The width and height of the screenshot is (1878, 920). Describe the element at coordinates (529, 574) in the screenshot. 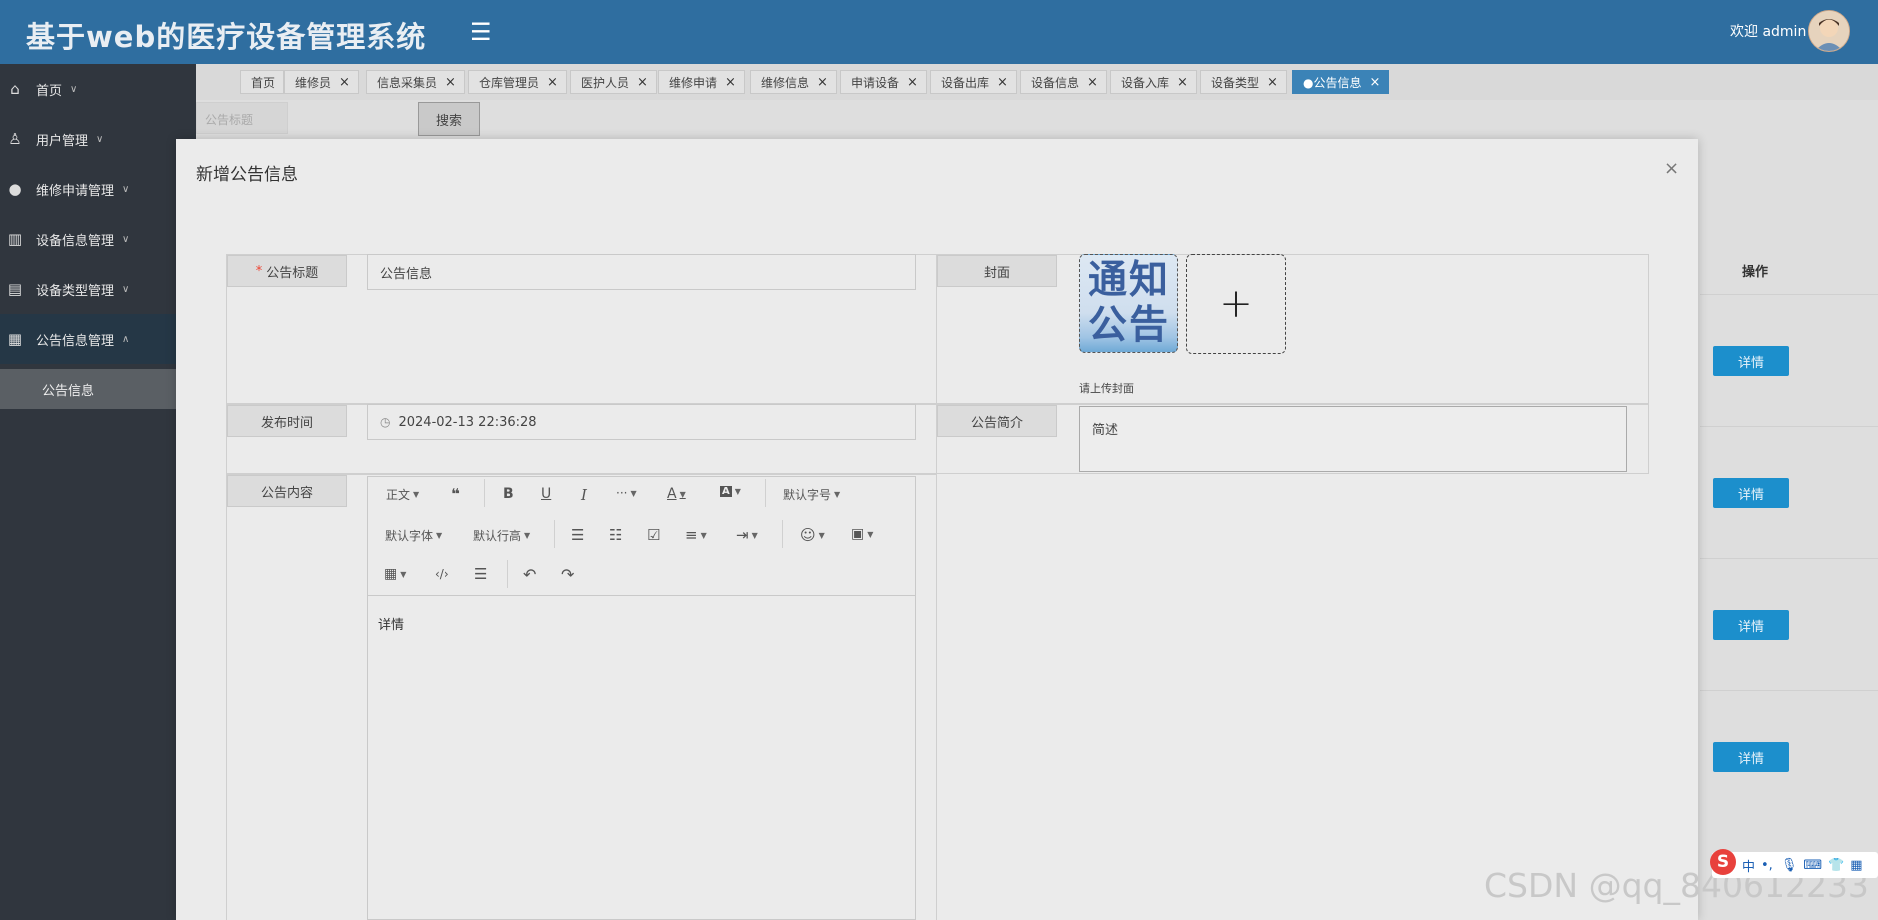

I see `undo-icon: ↶` at that location.